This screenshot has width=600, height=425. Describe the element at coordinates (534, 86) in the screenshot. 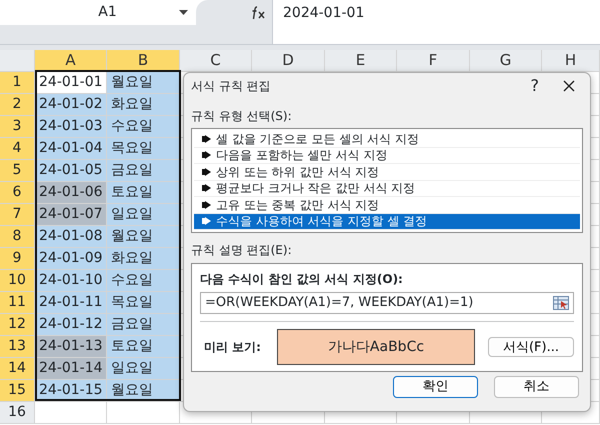

I see `help-button: ?` at that location.